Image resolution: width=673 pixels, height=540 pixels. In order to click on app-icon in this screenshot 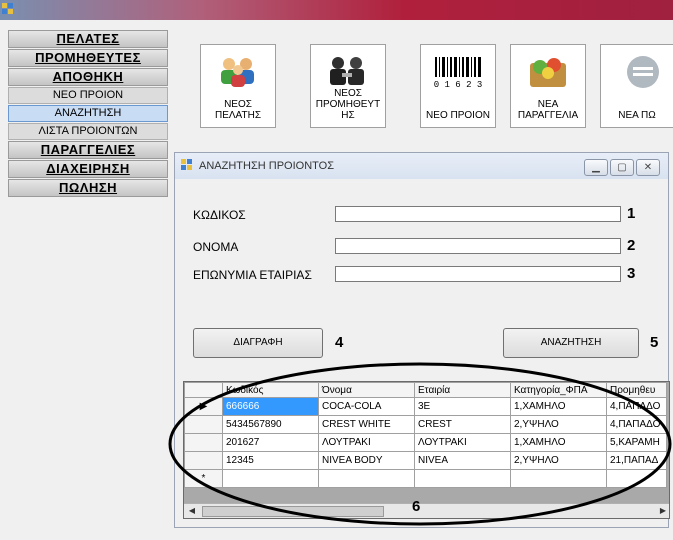, I will do `click(7, 8)`.